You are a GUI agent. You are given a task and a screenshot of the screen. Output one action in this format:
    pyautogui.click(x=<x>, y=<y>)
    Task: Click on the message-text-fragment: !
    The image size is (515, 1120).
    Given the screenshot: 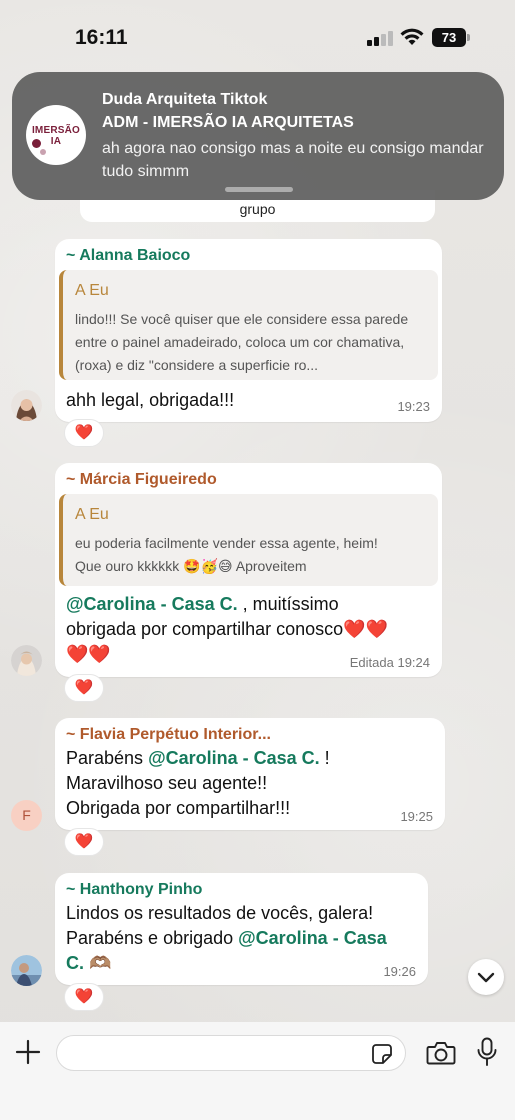 What is the action you would take?
    pyautogui.click(x=324, y=758)
    